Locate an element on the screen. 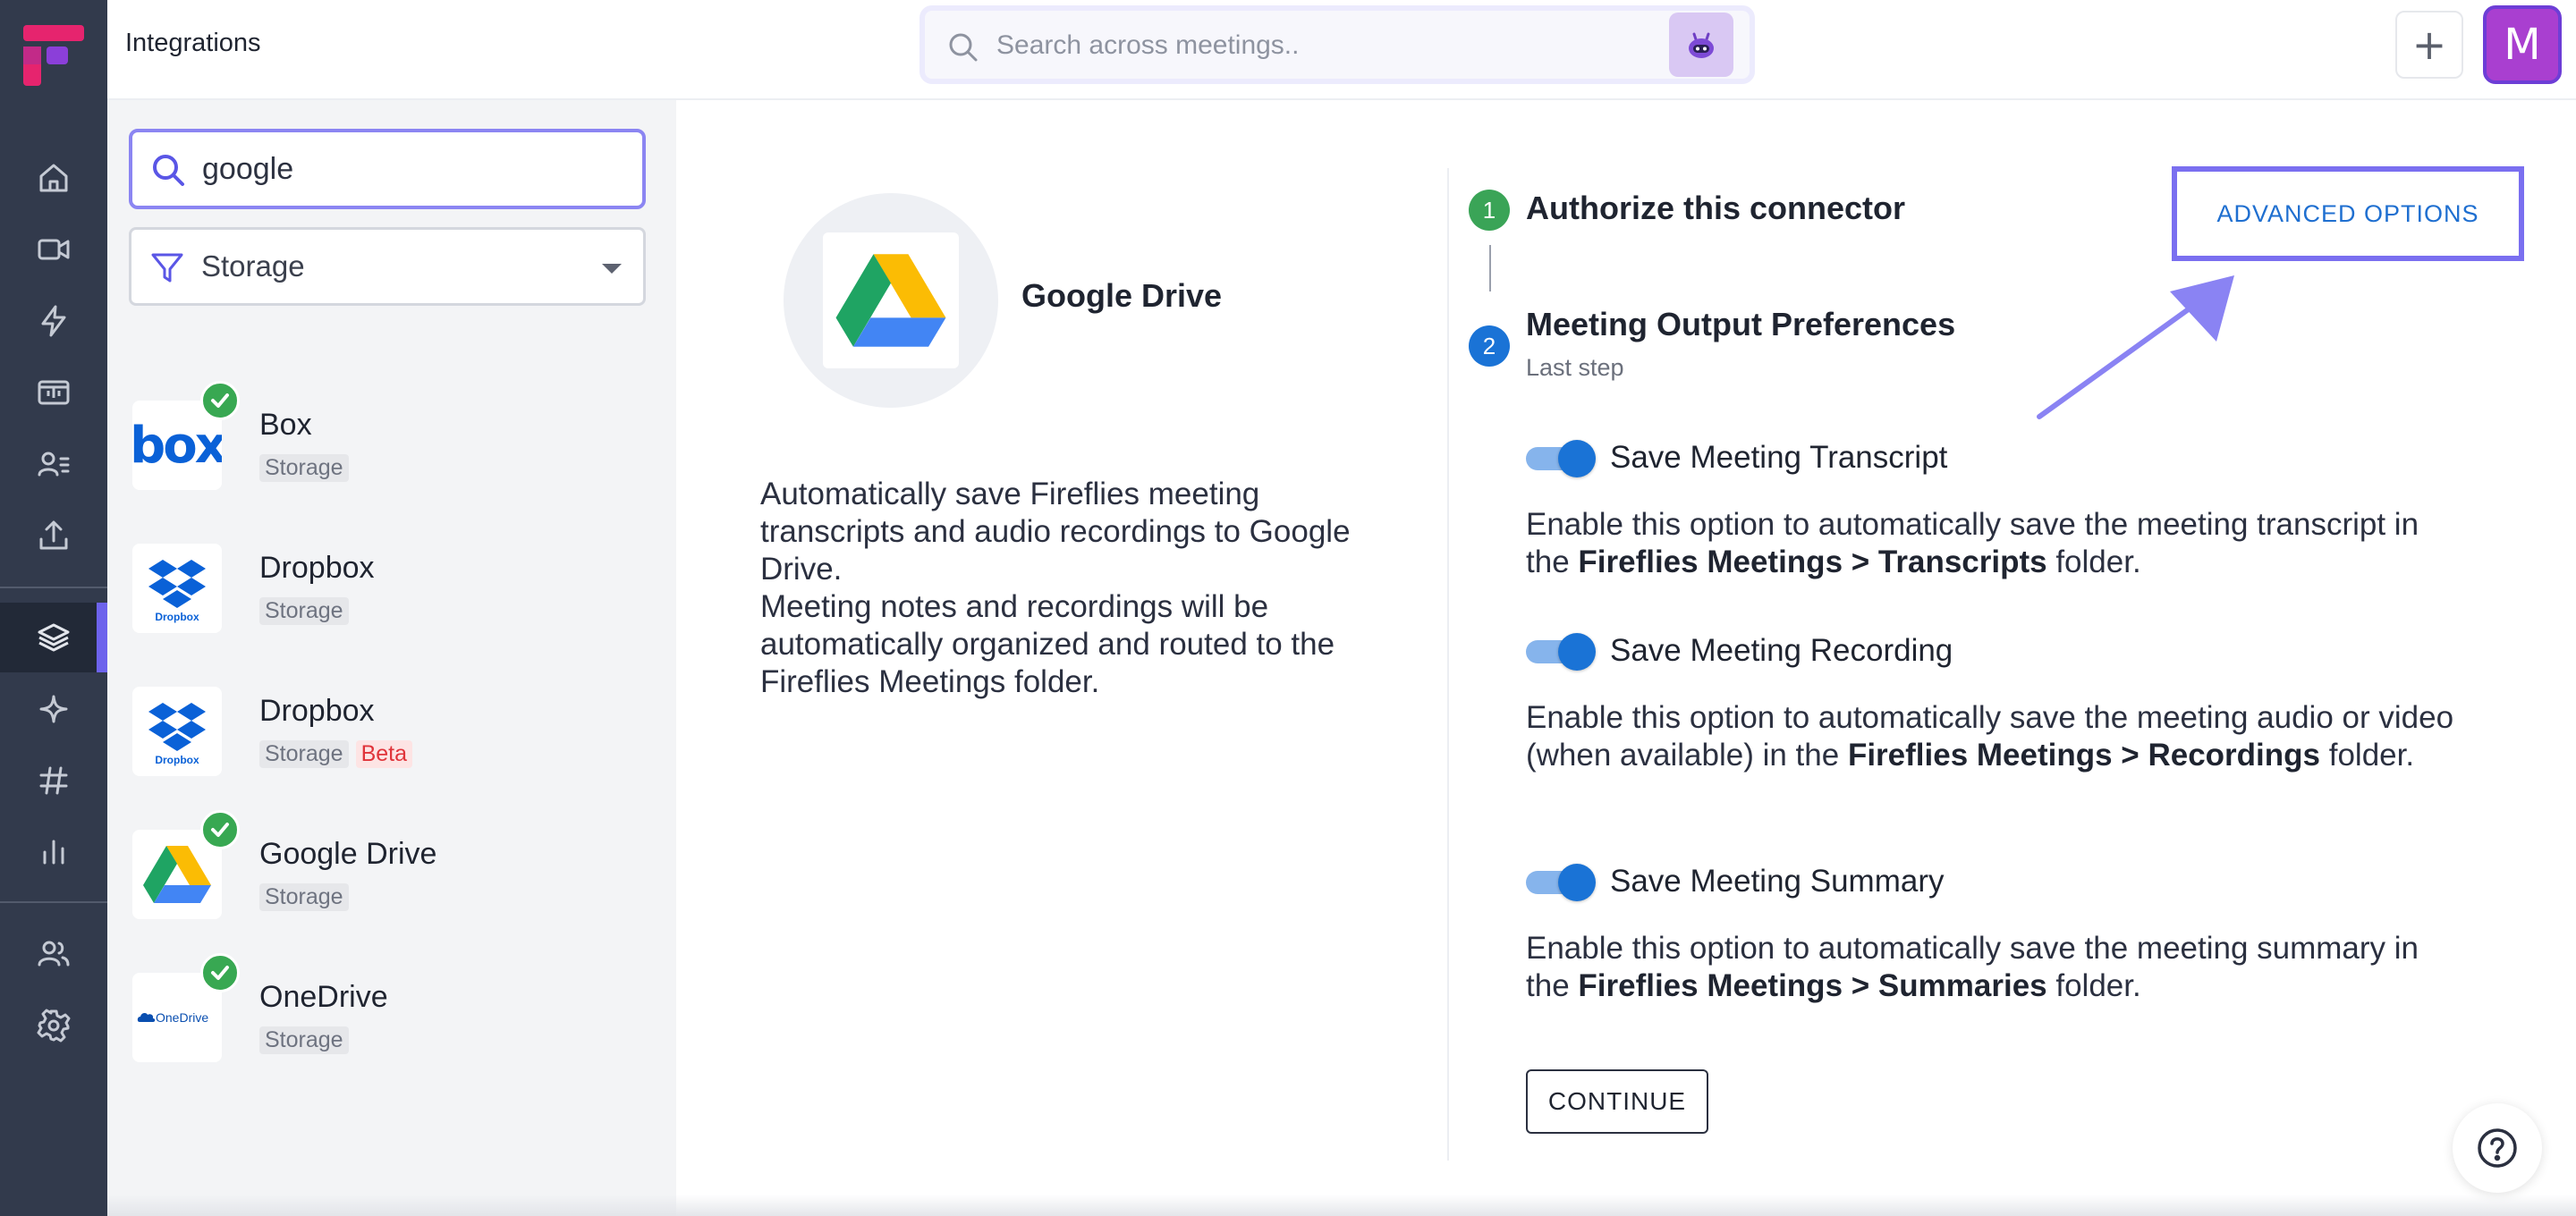 This screenshot has height=1216, width=2576. robot-icon is located at coordinates (1701, 45).